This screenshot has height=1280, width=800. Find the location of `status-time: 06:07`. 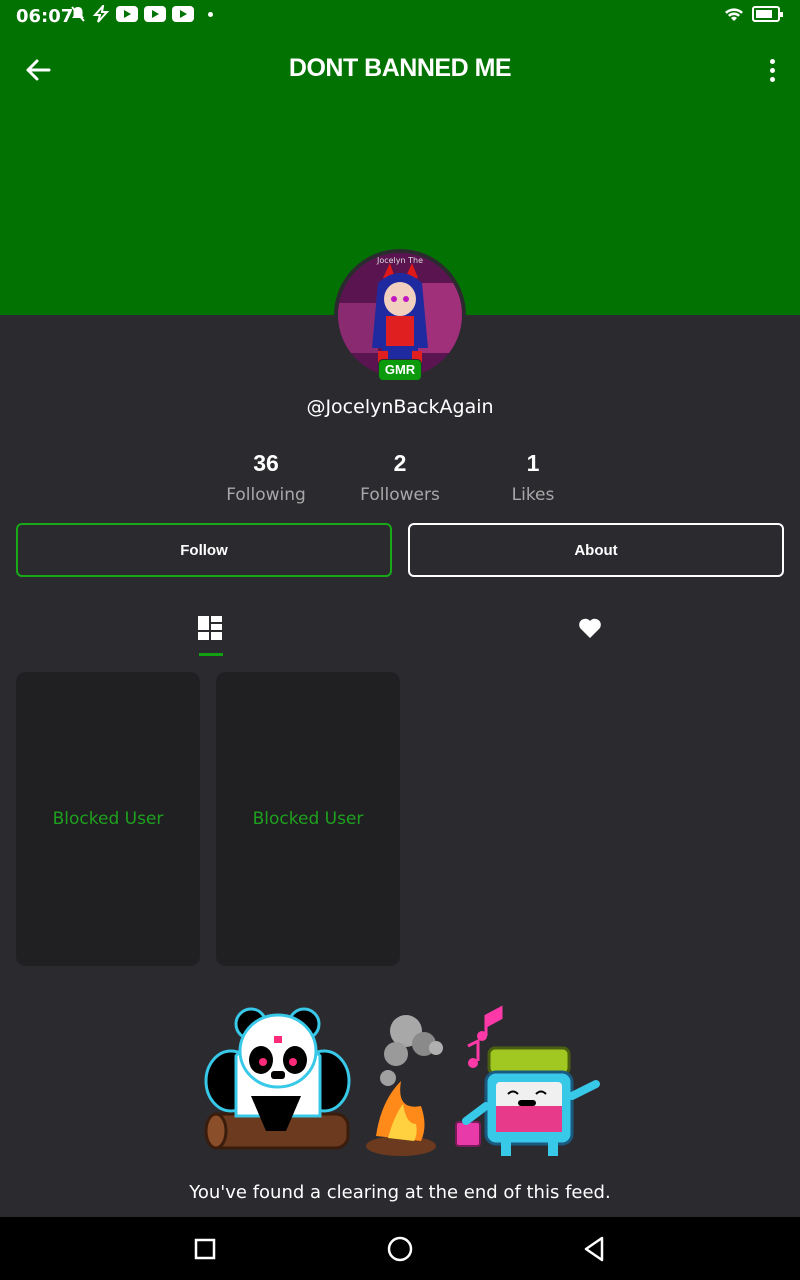

status-time: 06:07 is located at coordinates (45, 16).